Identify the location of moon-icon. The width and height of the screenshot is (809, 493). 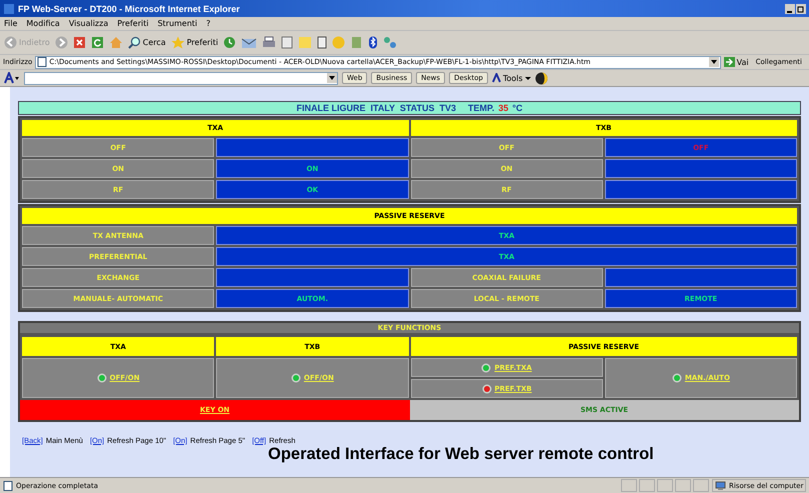
(541, 78).